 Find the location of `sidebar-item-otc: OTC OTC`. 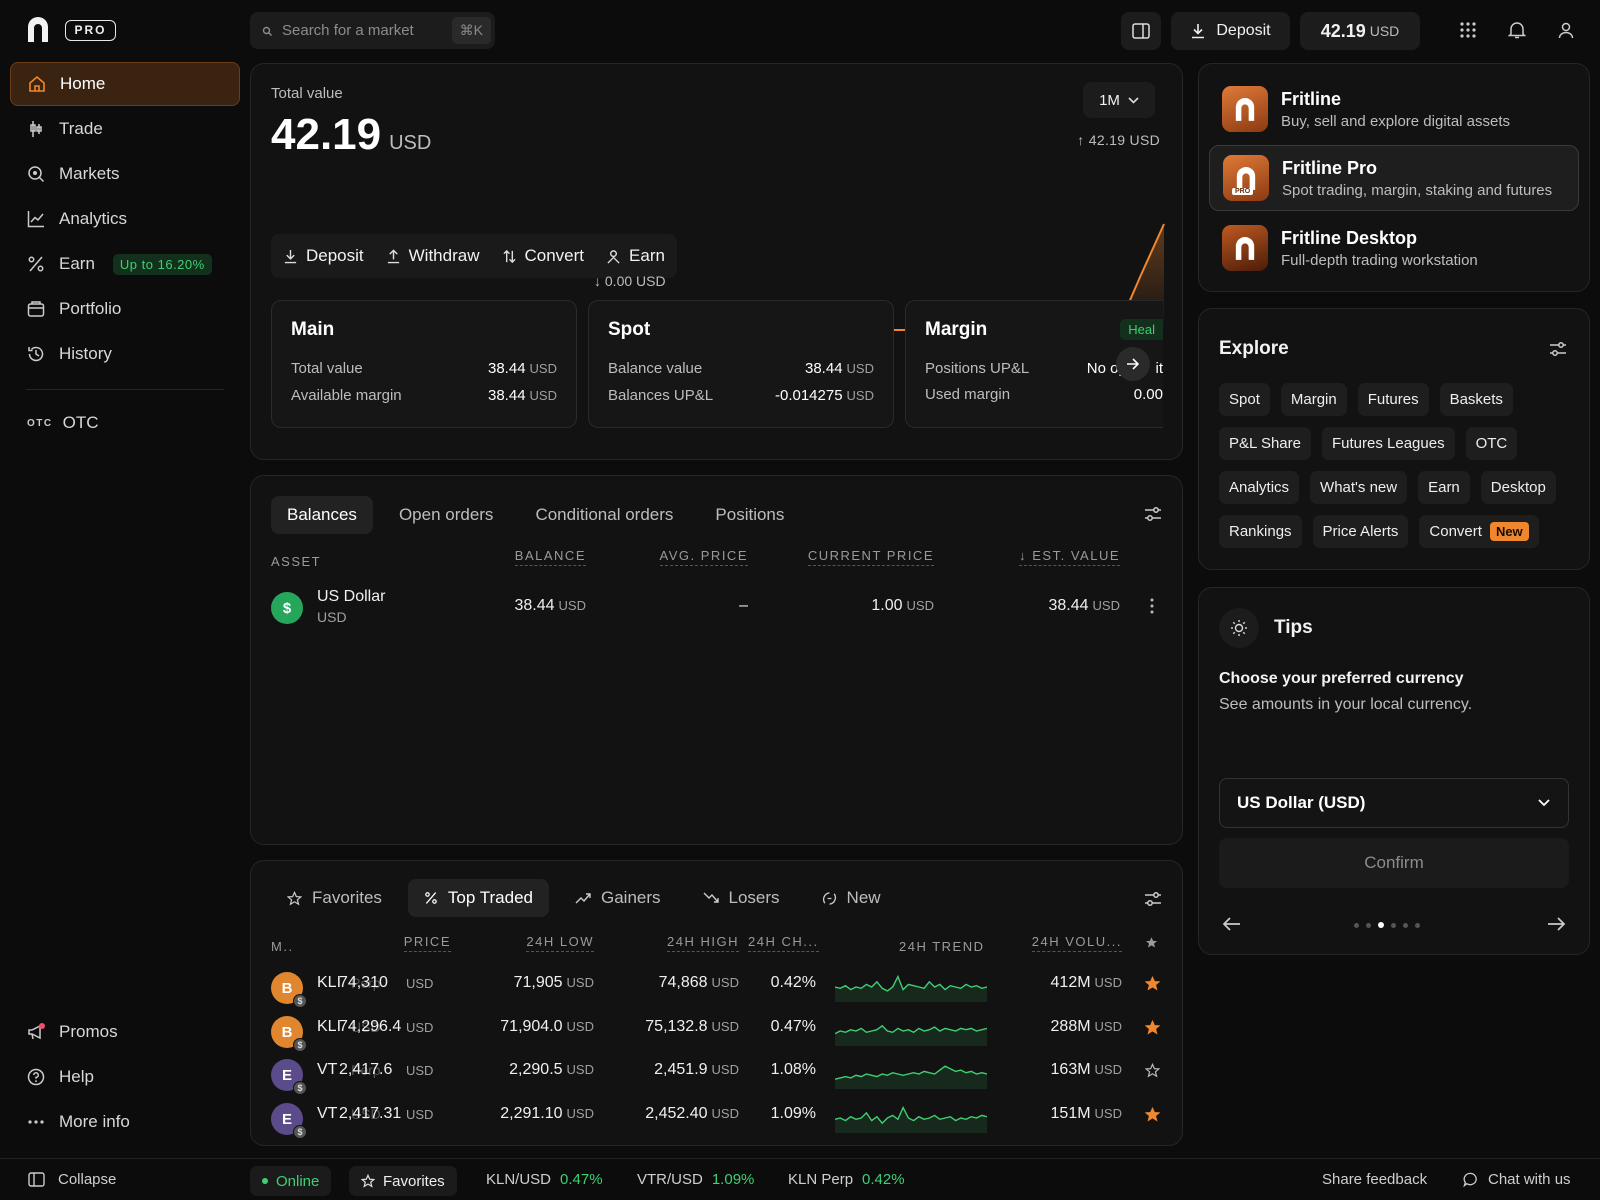

sidebar-item-otc: OTC OTC is located at coordinates (125, 423).